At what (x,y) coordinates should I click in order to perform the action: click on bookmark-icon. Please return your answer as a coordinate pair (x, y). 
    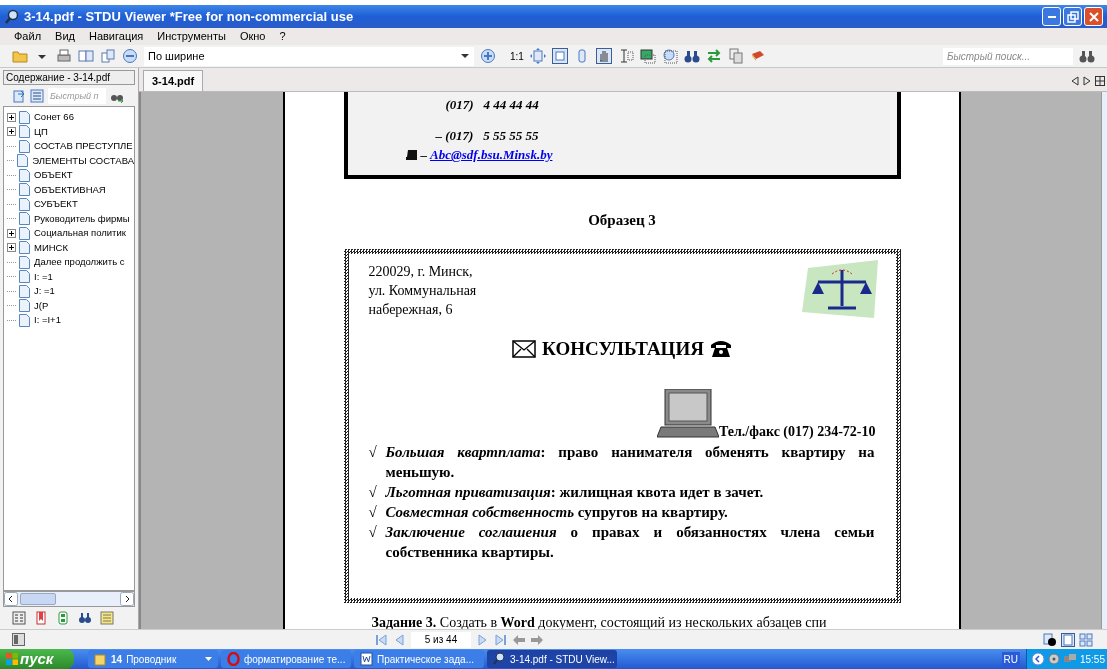
    Looking at the image, I should click on (41, 618).